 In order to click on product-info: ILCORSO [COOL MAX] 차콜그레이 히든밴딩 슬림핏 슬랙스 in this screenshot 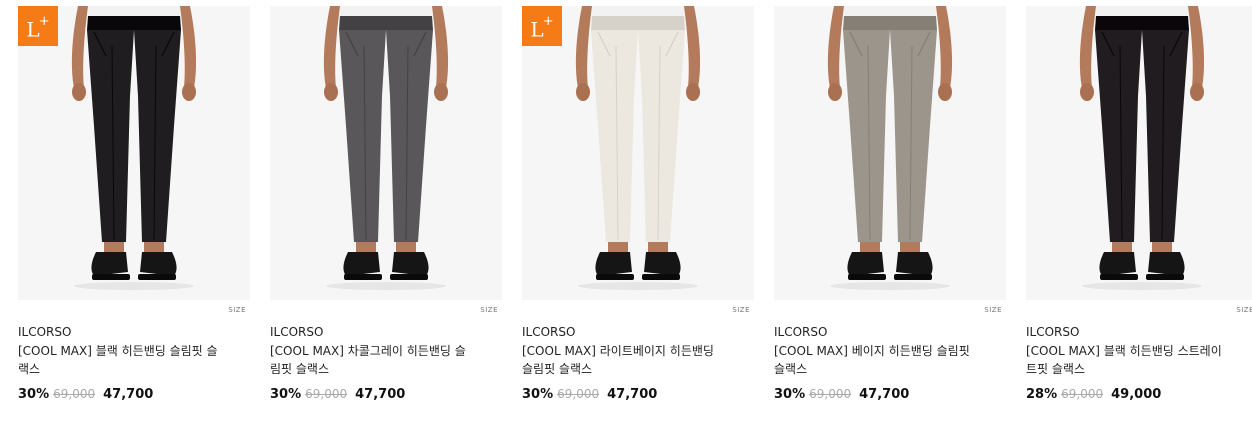, I will do `click(386, 351)`.